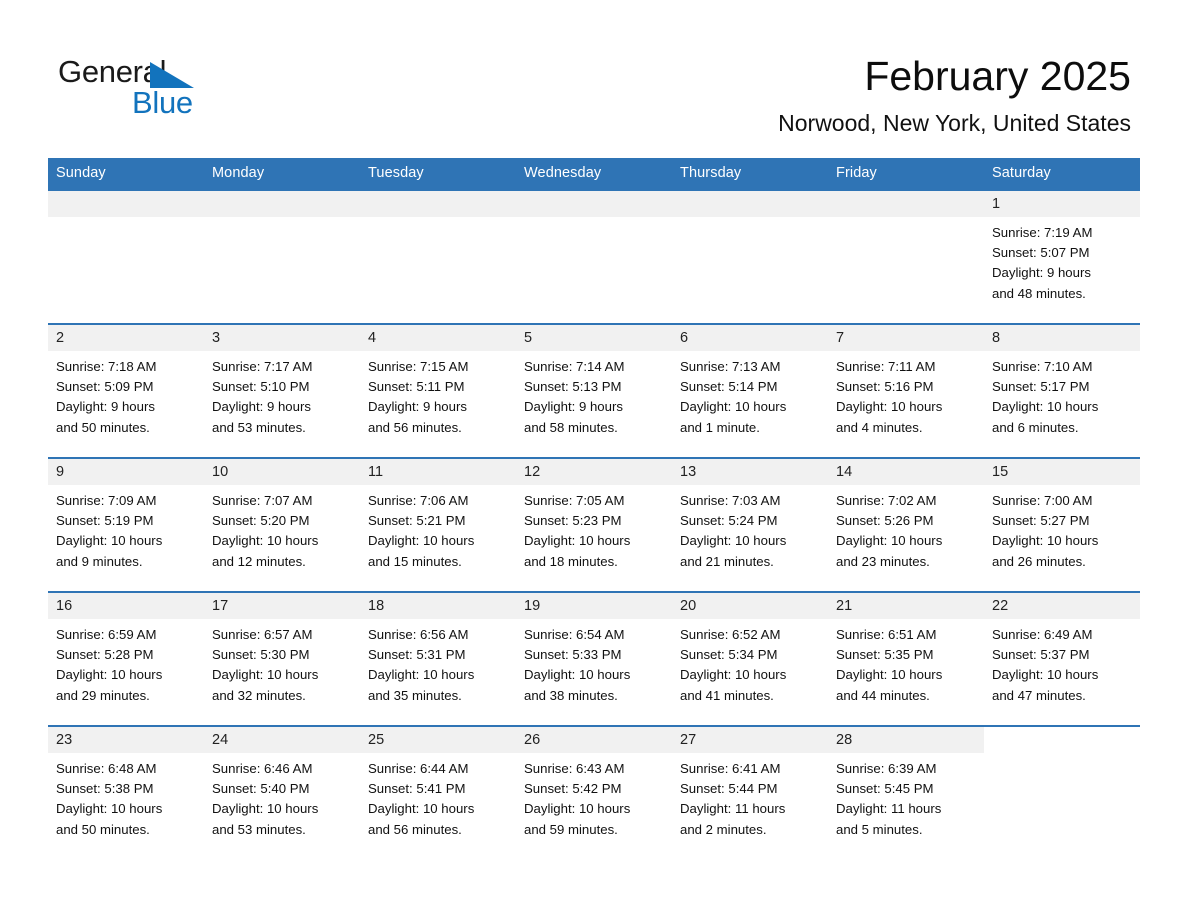 Image resolution: width=1188 pixels, height=918 pixels. Describe the element at coordinates (1035, 427) in the screenshot. I see `daylight-text-line2: and 6 minutes.` at that location.